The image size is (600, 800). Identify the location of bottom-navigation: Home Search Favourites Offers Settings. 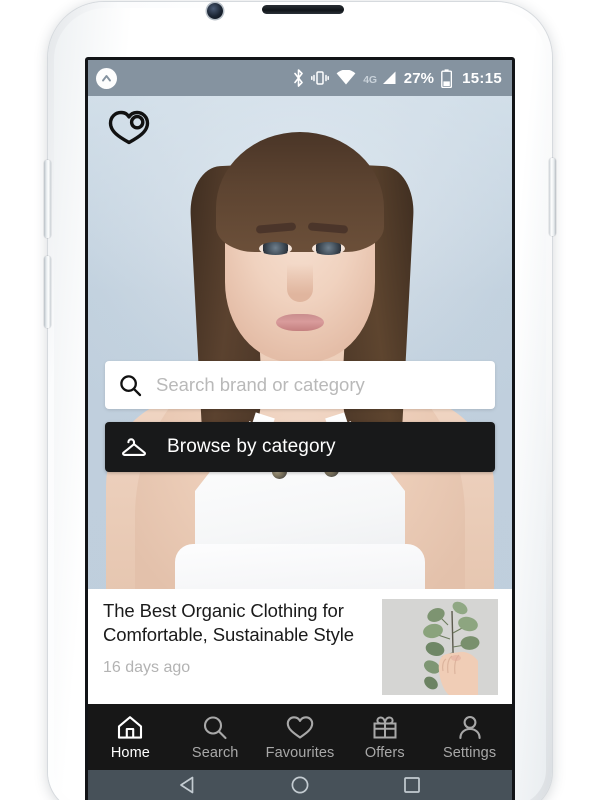
(300, 737).